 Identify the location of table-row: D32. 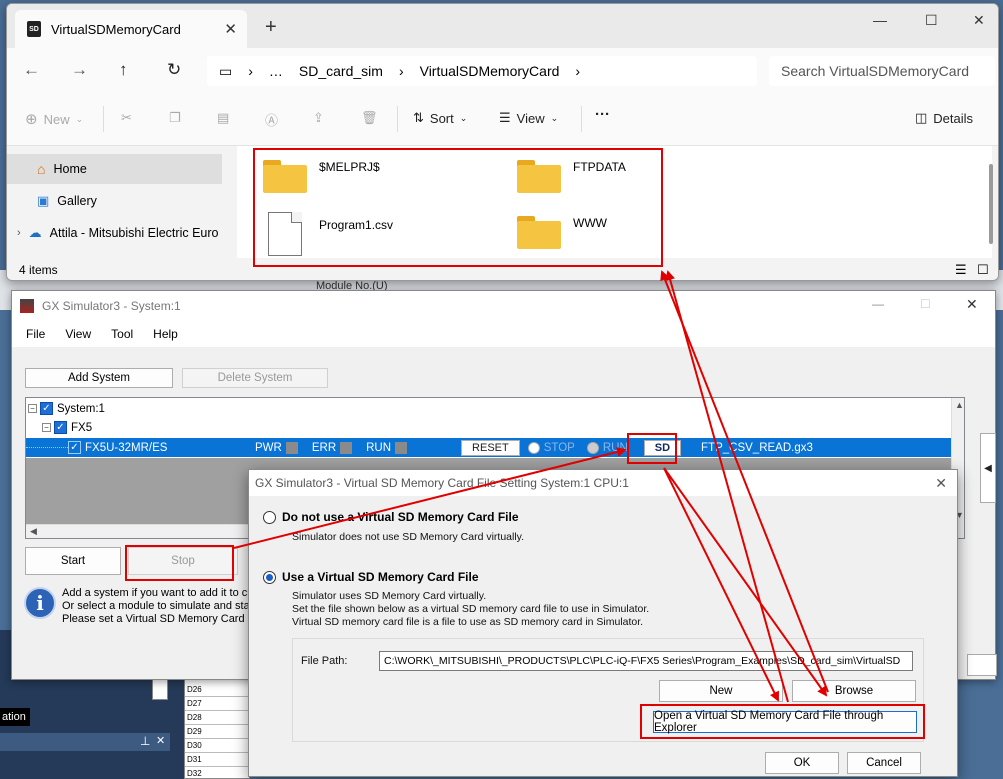
(217, 773).